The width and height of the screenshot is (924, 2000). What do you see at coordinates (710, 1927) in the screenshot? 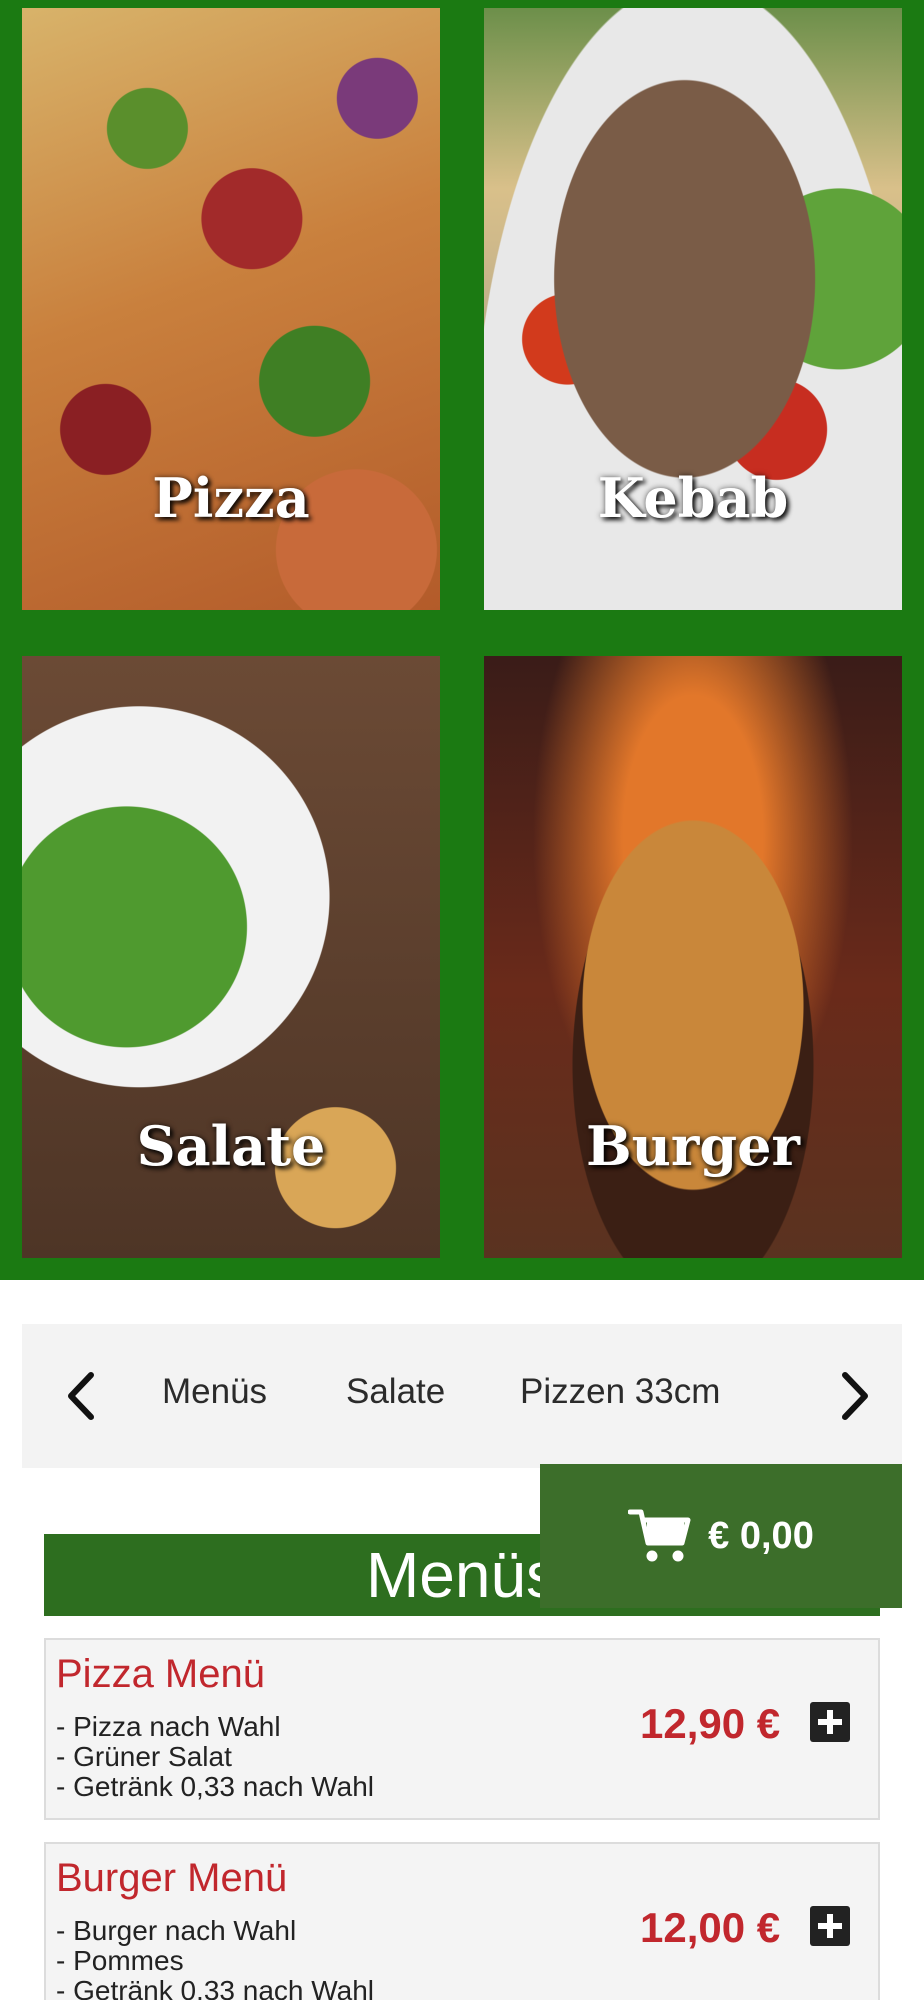
I see `menu-item-price: 12,00 €` at bounding box center [710, 1927].